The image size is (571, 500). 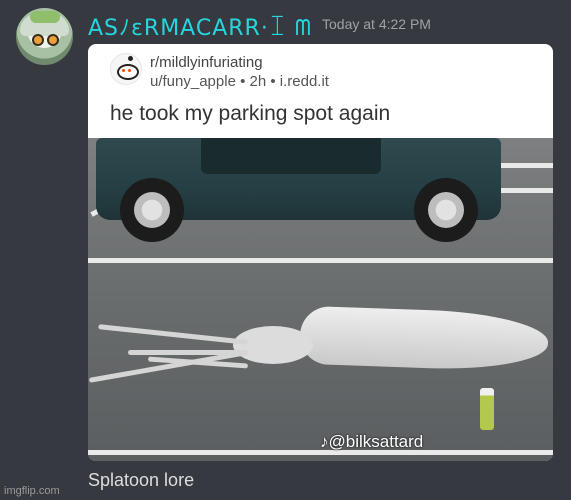 What do you see at coordinates (200, 26) in the screenshot?
I see `username: ASﾉɛRMACARR·ꀤ ᗰ` at bounding box center [200, 26].